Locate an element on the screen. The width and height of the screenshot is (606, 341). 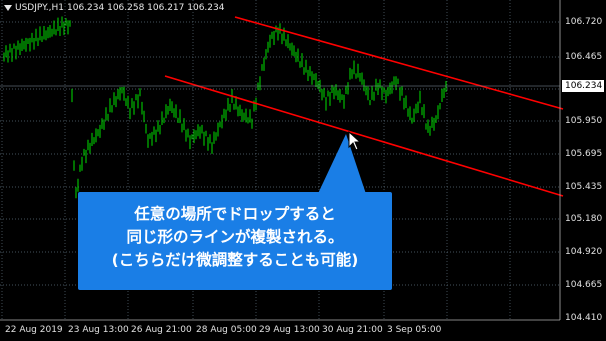
price-tick-label: 104.410 is located at coordinates (584, 318).